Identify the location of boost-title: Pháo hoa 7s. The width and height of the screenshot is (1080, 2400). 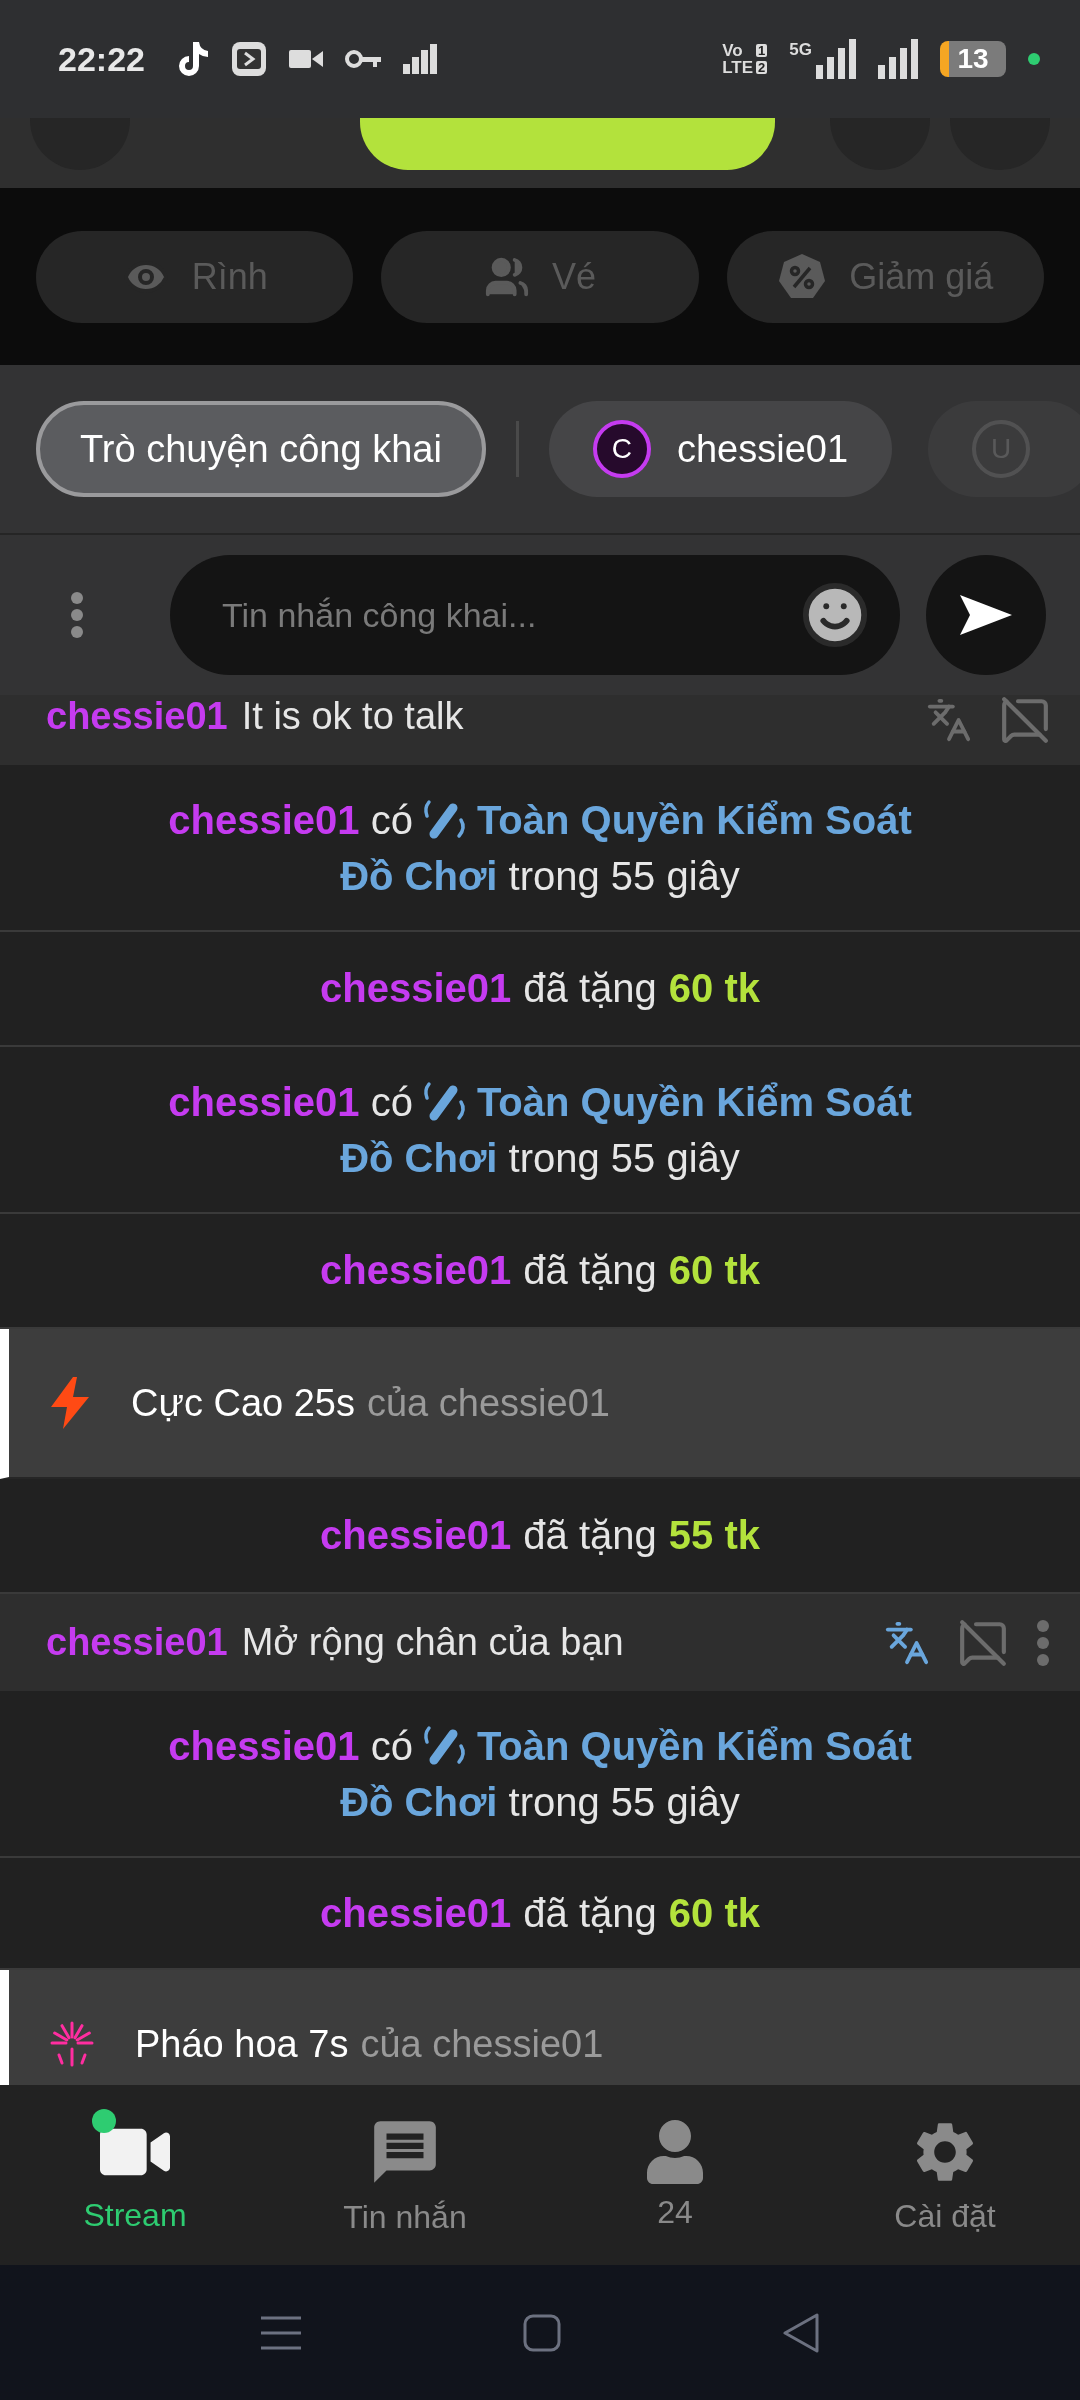
(242, 2044).